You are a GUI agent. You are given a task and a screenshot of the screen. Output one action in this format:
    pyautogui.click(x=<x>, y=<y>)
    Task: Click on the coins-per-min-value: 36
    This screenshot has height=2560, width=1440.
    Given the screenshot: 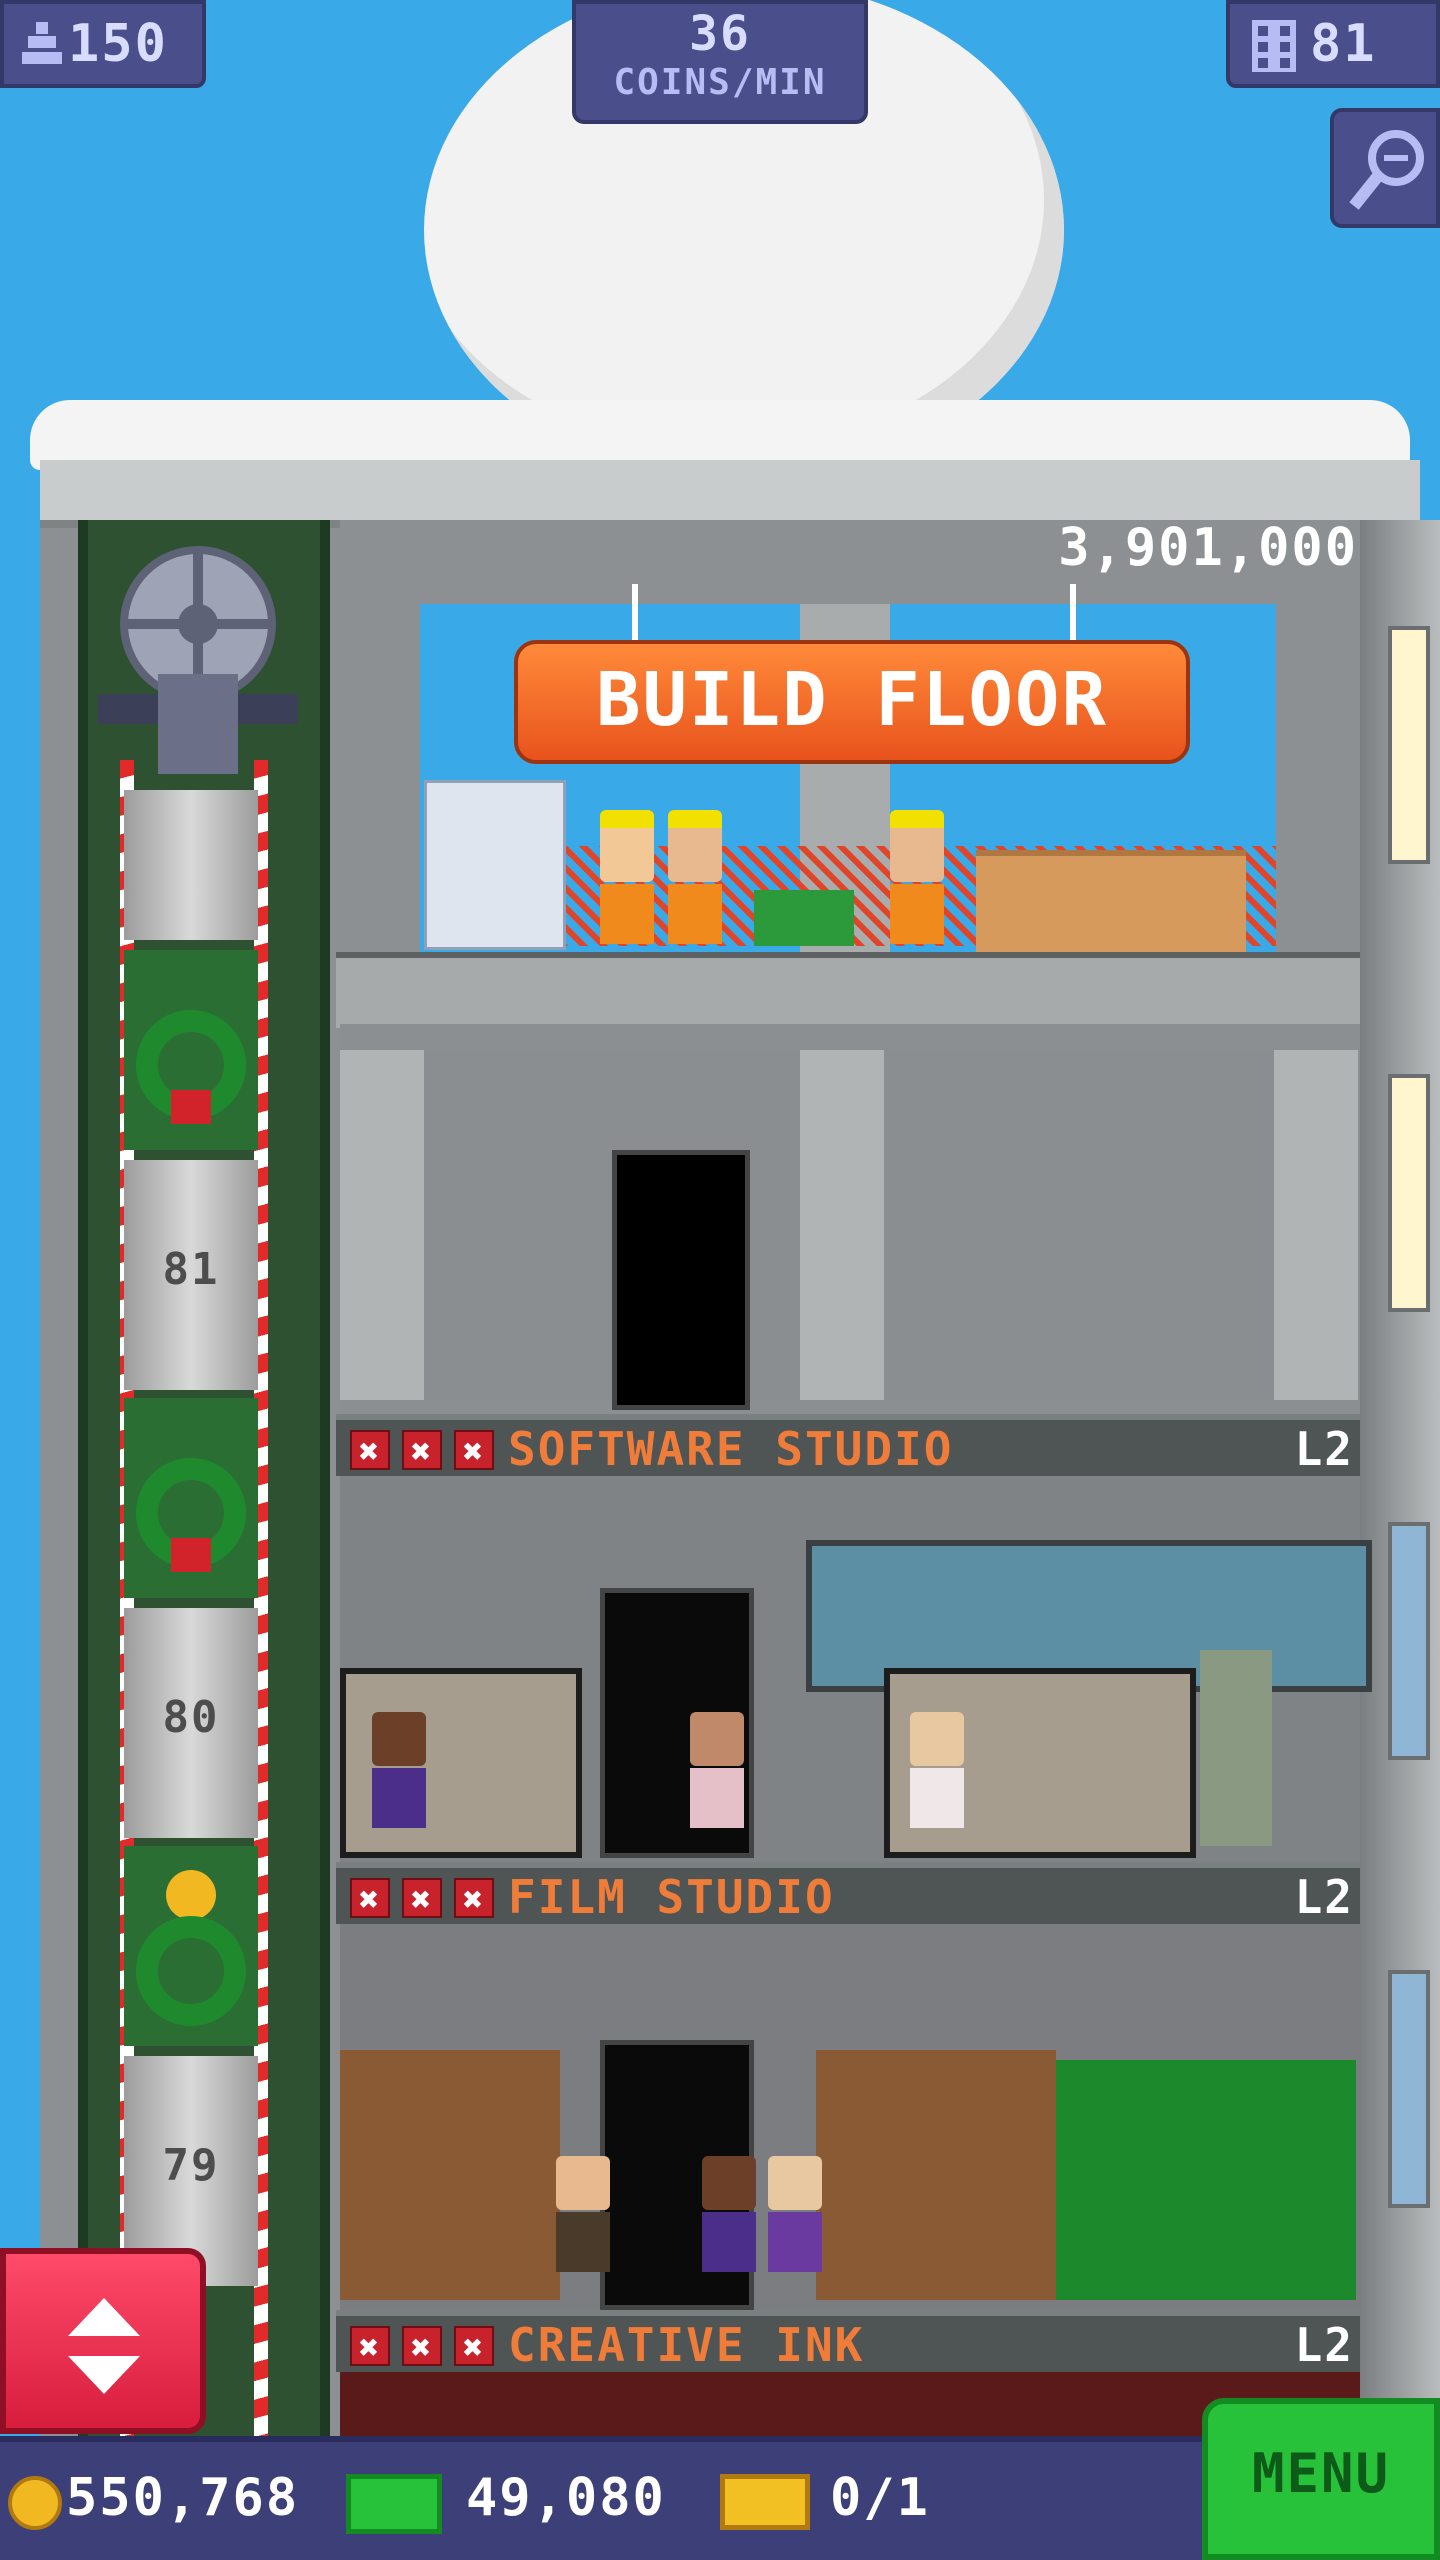 What is the action you would take?
    pyautogui.click(x=720, y=34)
    